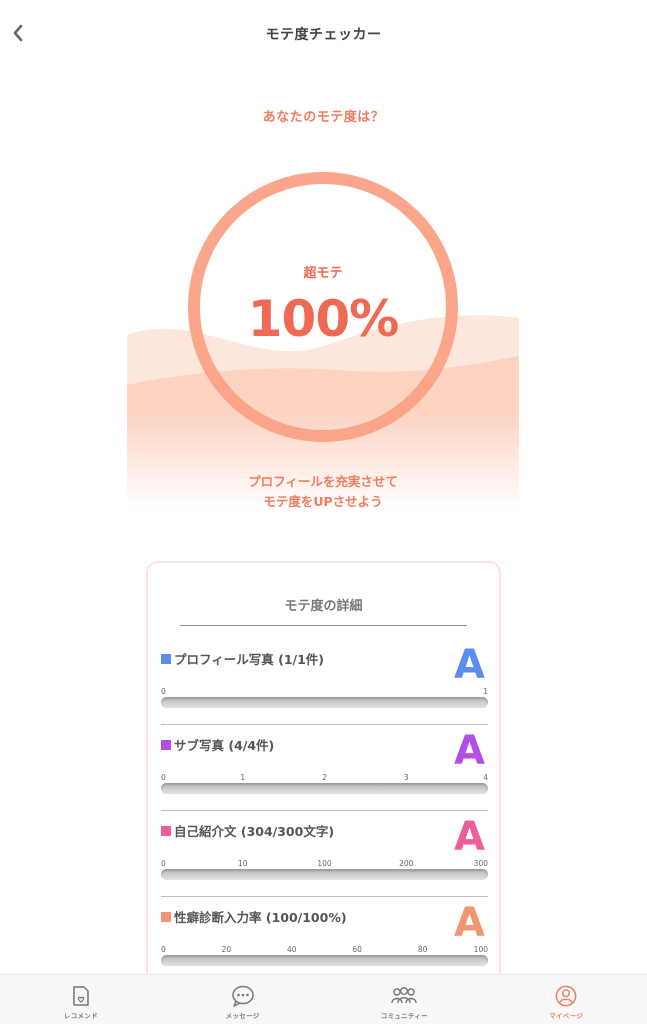 Image resolution: width=647 pixels, height=1024 pixels. I want to click on item-label: サブ写真 (4/4件), so click(217, 744).